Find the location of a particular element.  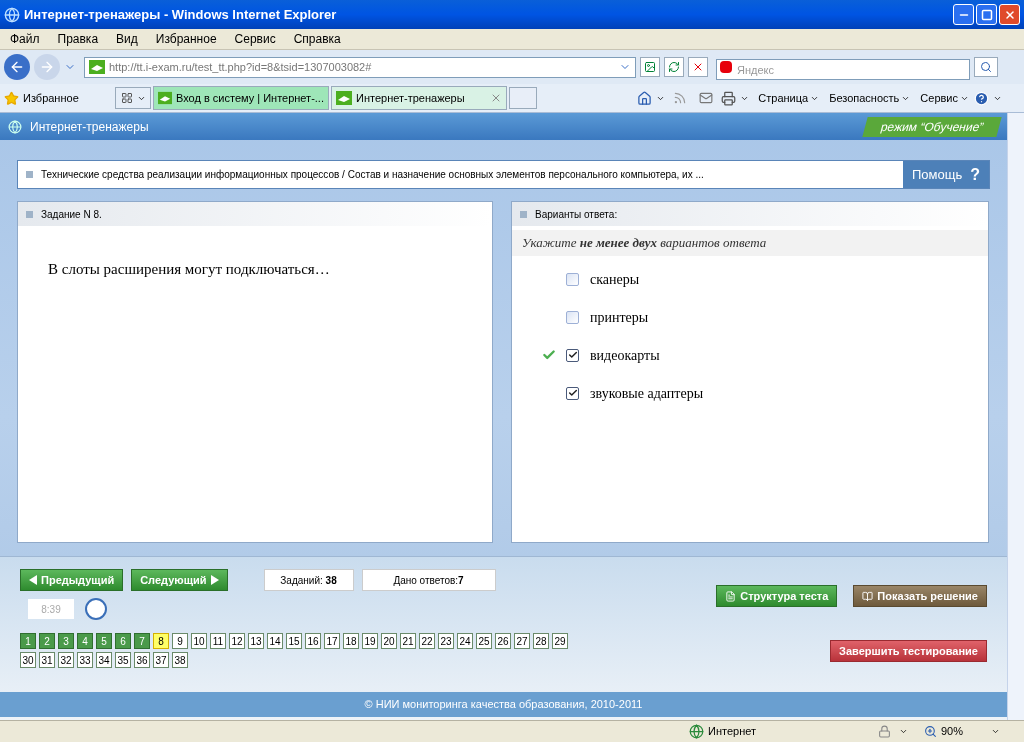

command-menu: Страница is located at coordinates (789, 98).